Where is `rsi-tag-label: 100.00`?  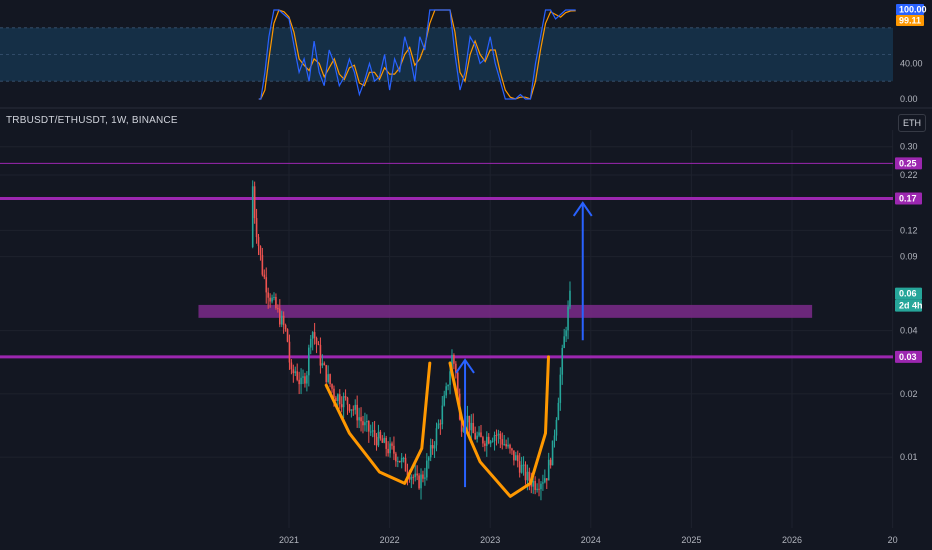 rsi-tag-label: 100.00 is located at coordinates (913, 10).